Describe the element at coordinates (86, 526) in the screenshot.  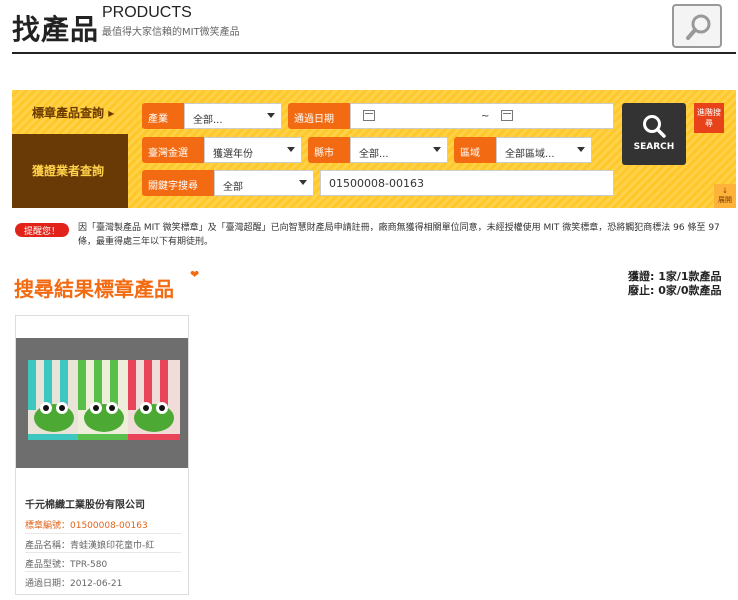
I see `label-number: 標章編號：01500008-00163` at that location.